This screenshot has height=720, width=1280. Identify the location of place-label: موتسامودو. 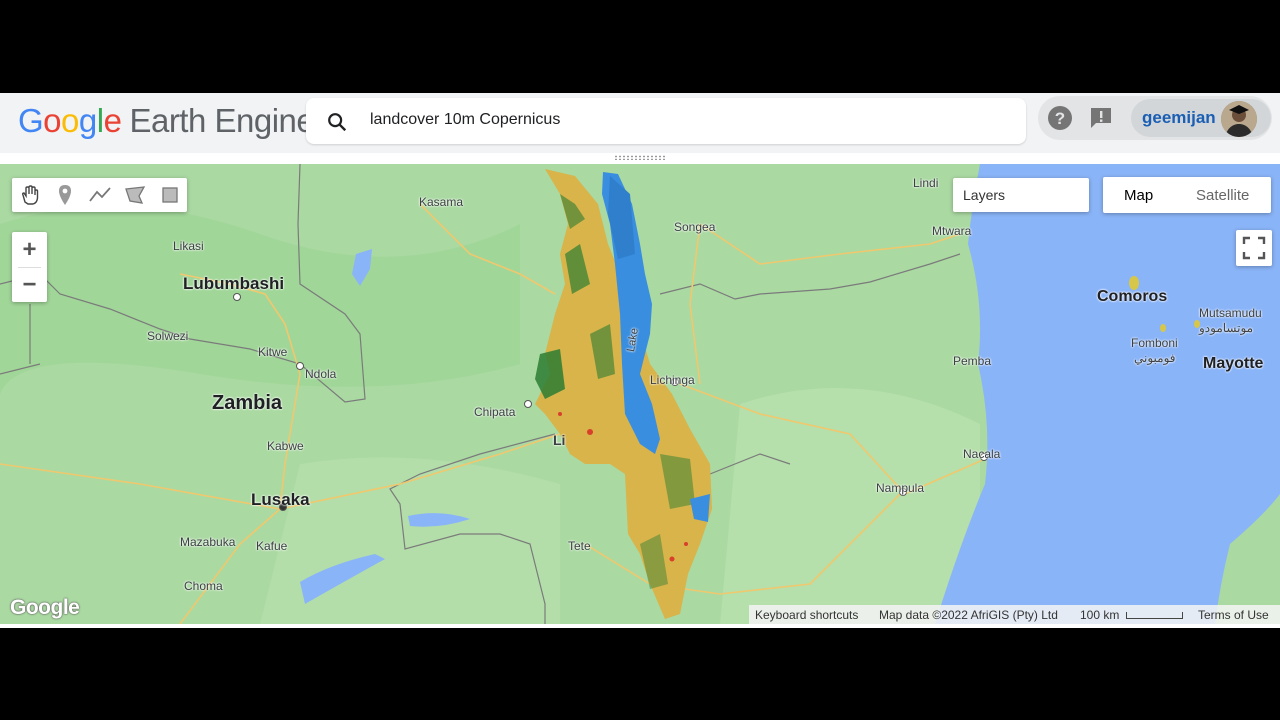
(1226, 328).